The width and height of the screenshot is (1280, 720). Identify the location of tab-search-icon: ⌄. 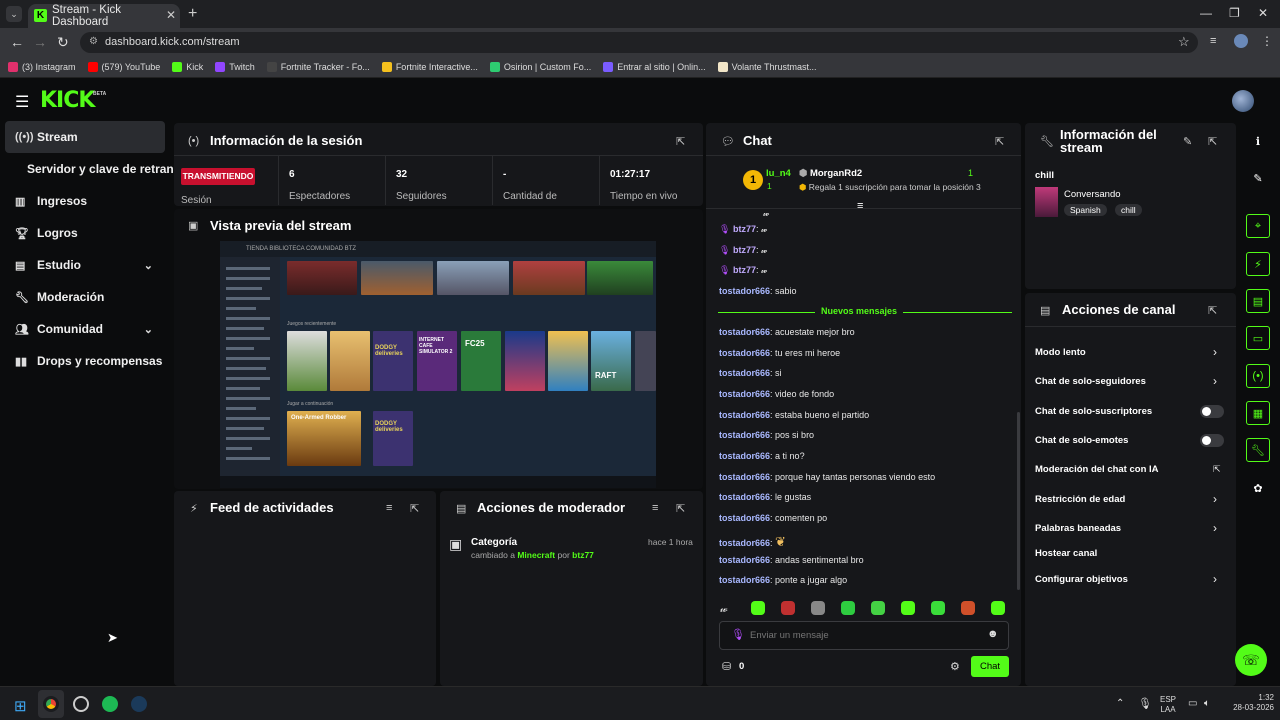
(14, 14).